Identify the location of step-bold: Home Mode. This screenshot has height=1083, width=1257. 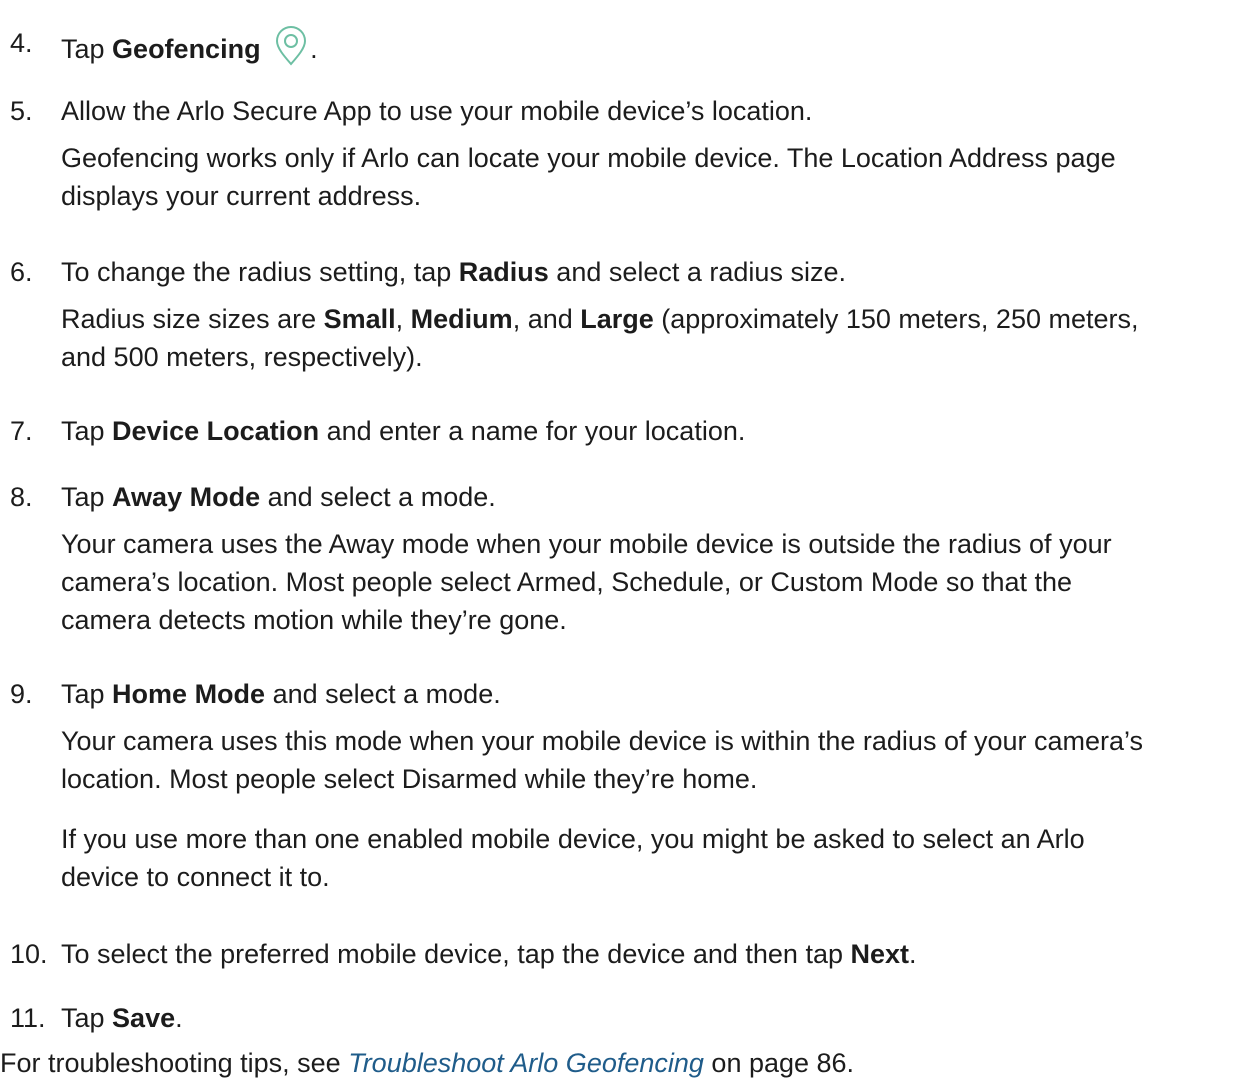
(189, 694).